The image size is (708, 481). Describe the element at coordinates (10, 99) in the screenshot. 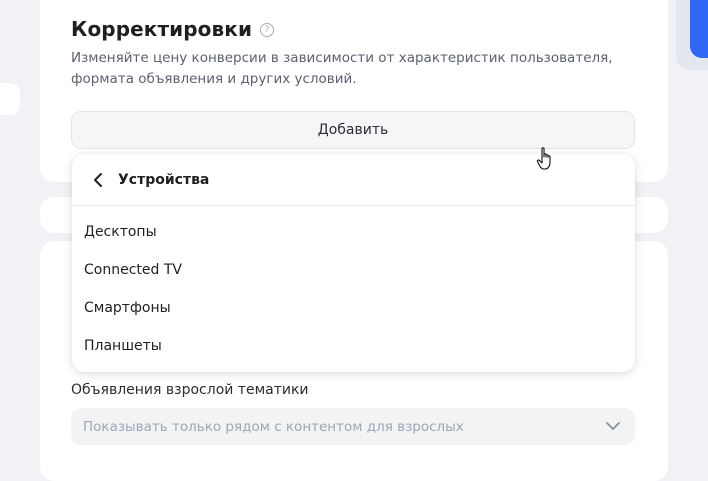

I see `left-panel-edge` at that location.